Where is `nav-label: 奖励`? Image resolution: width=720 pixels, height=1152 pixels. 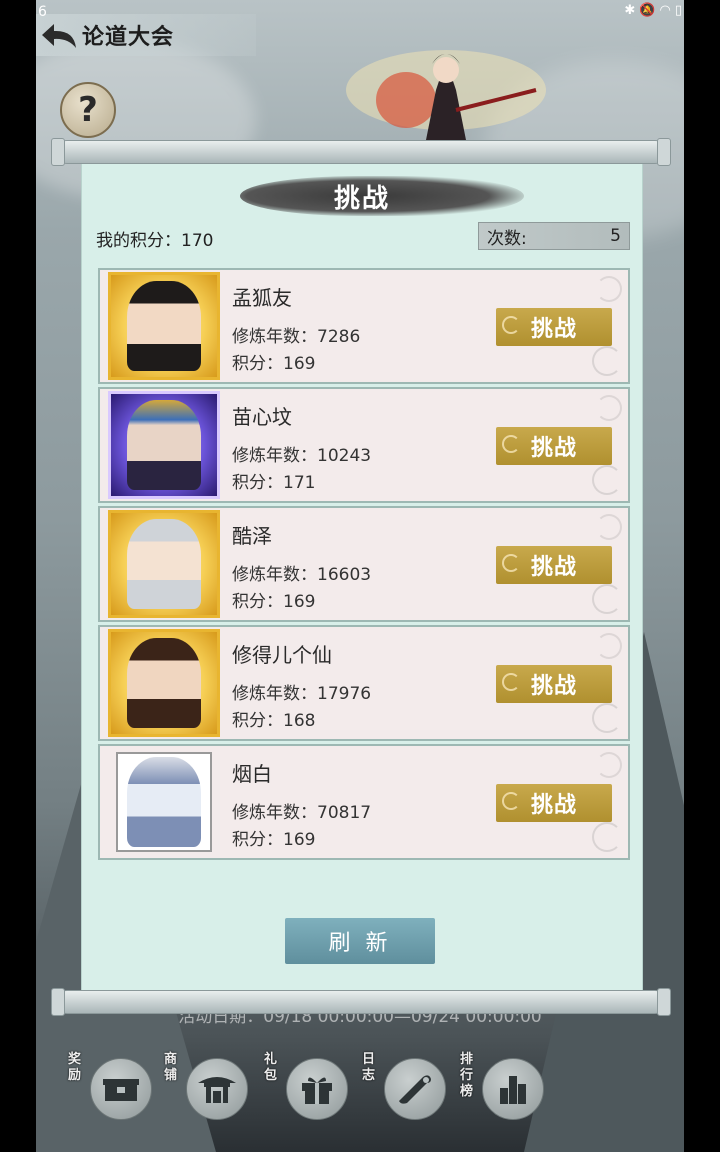
nav-label: 奖励 is located at coordinates (75, 1067).